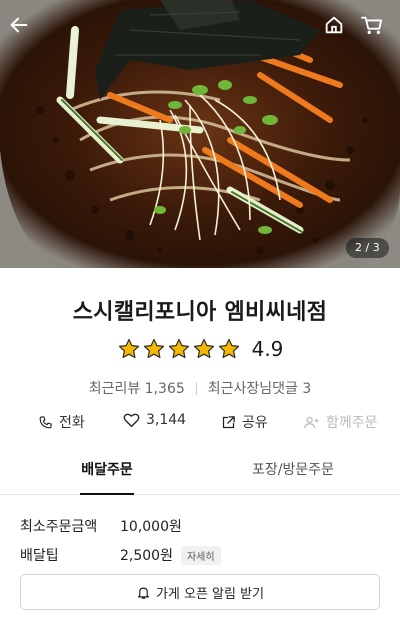 This screenshot has height=624, width=400. What do you see at coordinates (39, 556) in the screenshot?
I see `delivery-tip-label: 배달팁` at bounding box center [39, 556].